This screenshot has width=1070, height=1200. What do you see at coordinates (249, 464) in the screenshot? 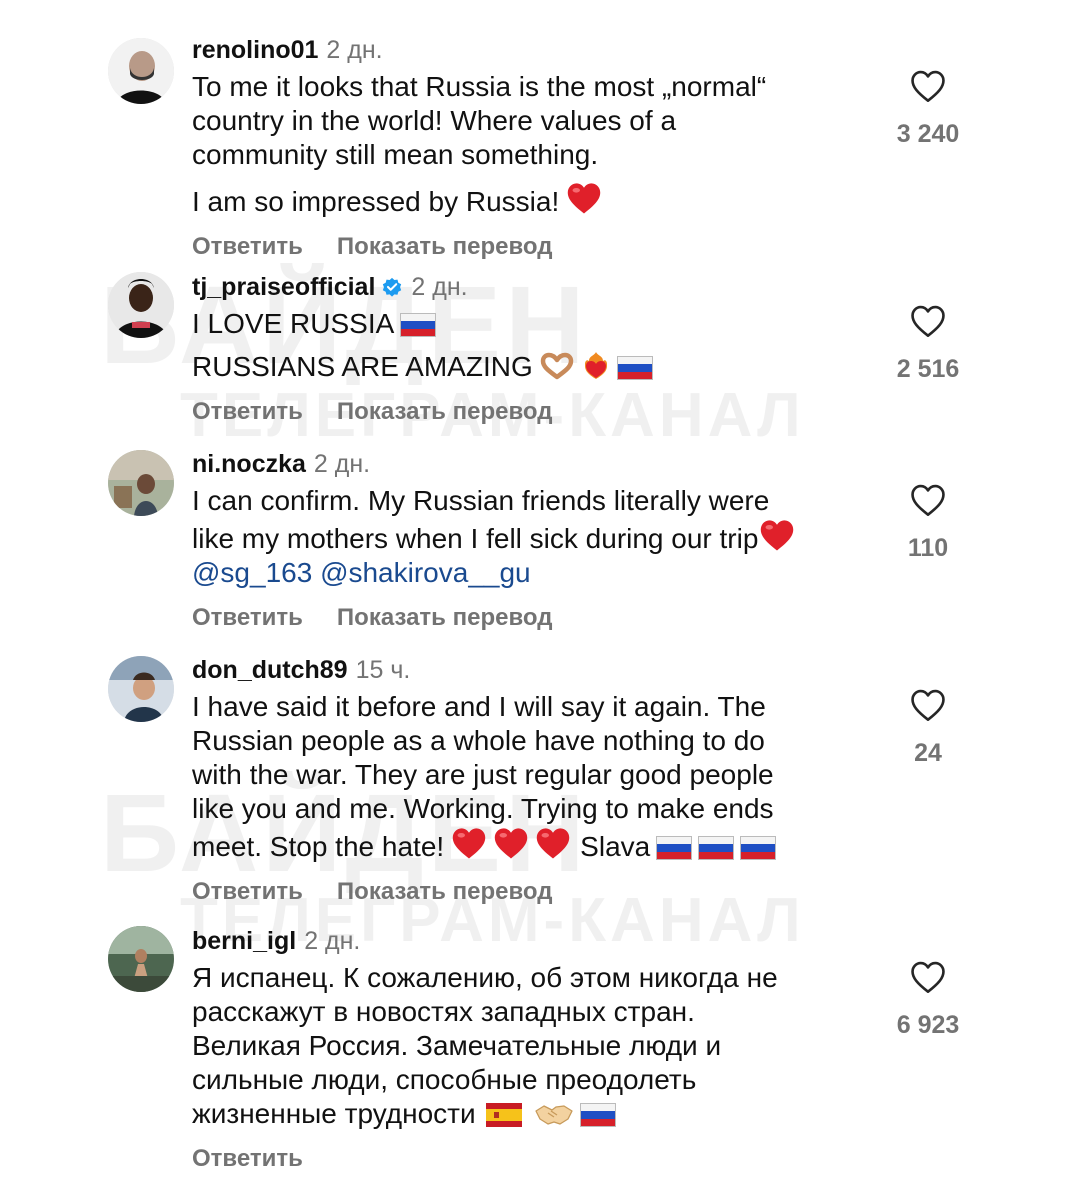
I see `username: ni.noczka` at bounding box center [249, 464].